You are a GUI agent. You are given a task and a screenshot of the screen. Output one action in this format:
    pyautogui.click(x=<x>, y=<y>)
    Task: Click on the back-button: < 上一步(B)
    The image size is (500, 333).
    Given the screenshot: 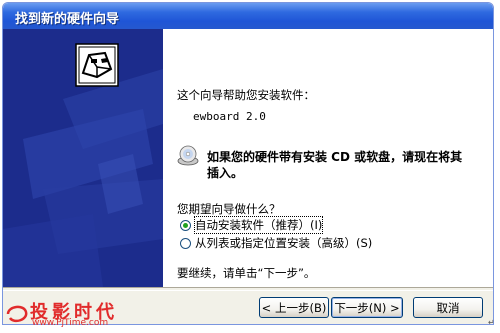 What is the action you would take?
    pyautogui.click(x=294, y=307)
    